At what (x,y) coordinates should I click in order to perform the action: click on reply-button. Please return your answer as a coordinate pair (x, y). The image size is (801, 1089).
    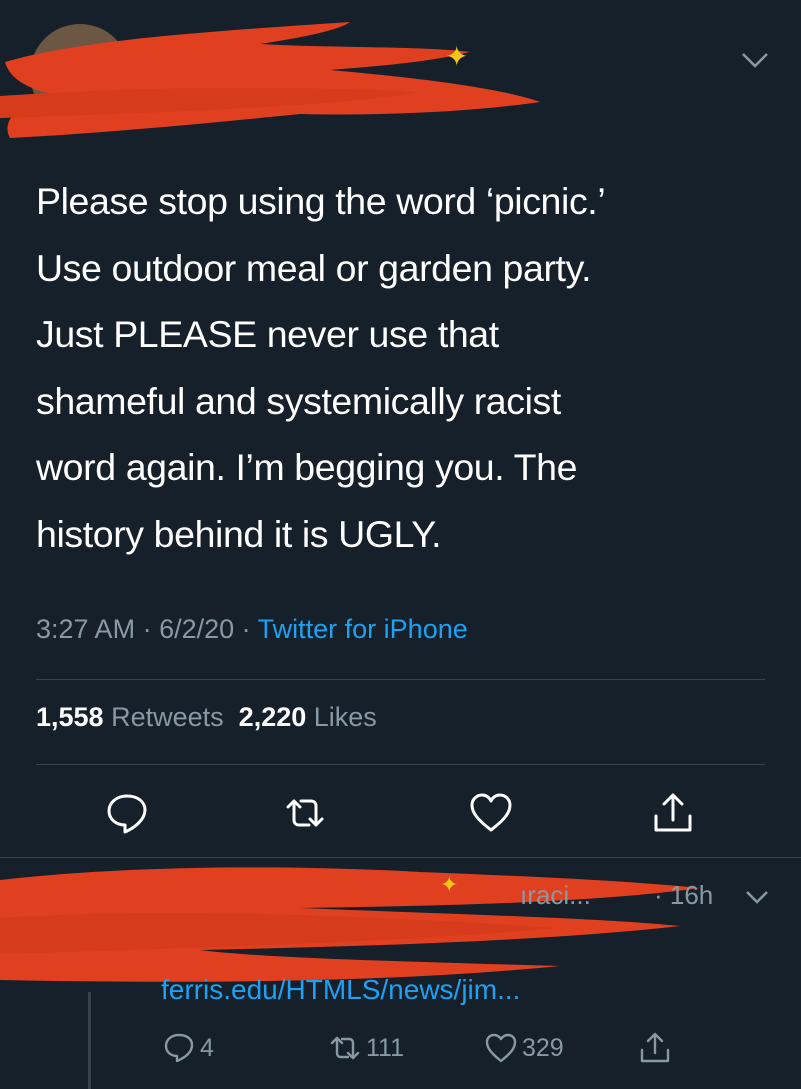
    Looking at the image, I should click on (127, 813).